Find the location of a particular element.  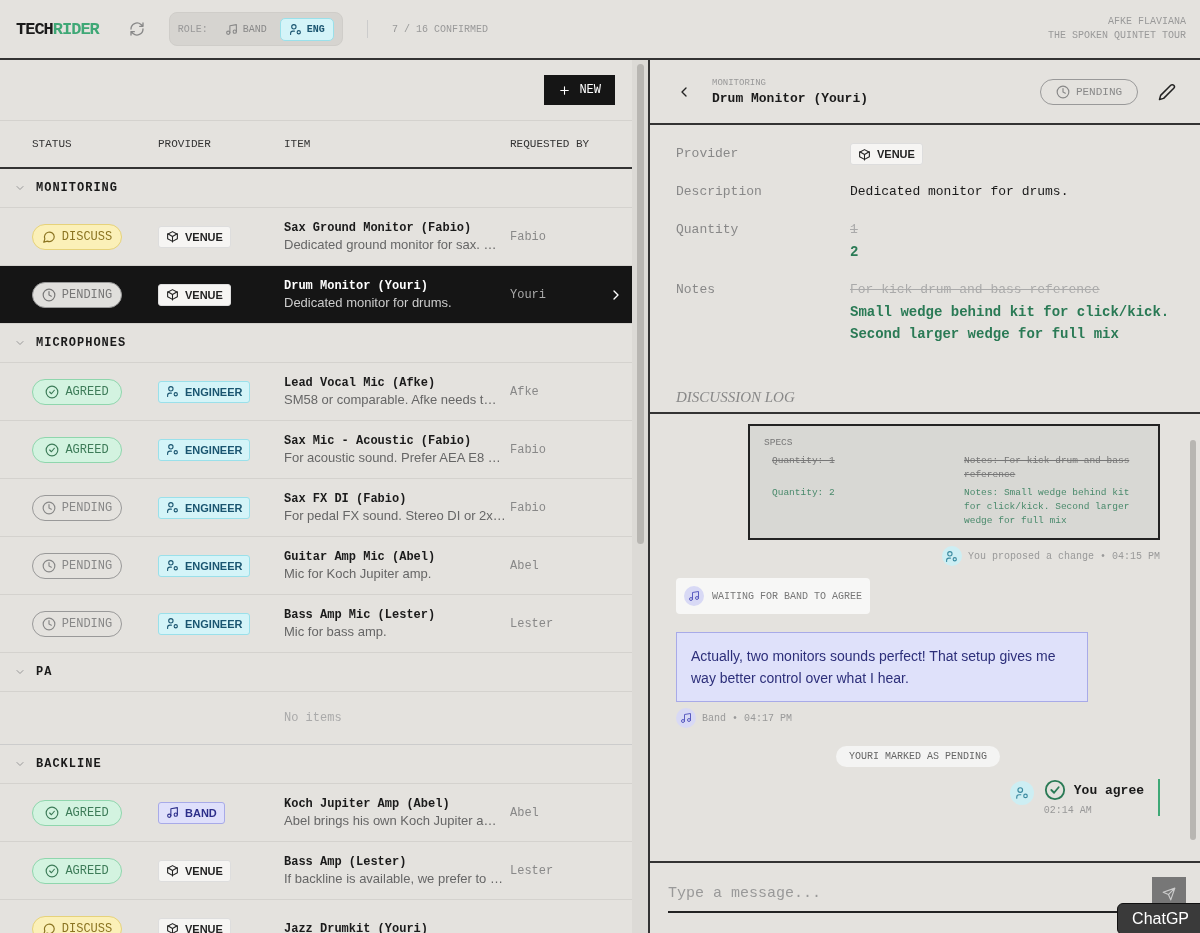

old-spec: Quantity: 1 is located at coordinates (803, 461).